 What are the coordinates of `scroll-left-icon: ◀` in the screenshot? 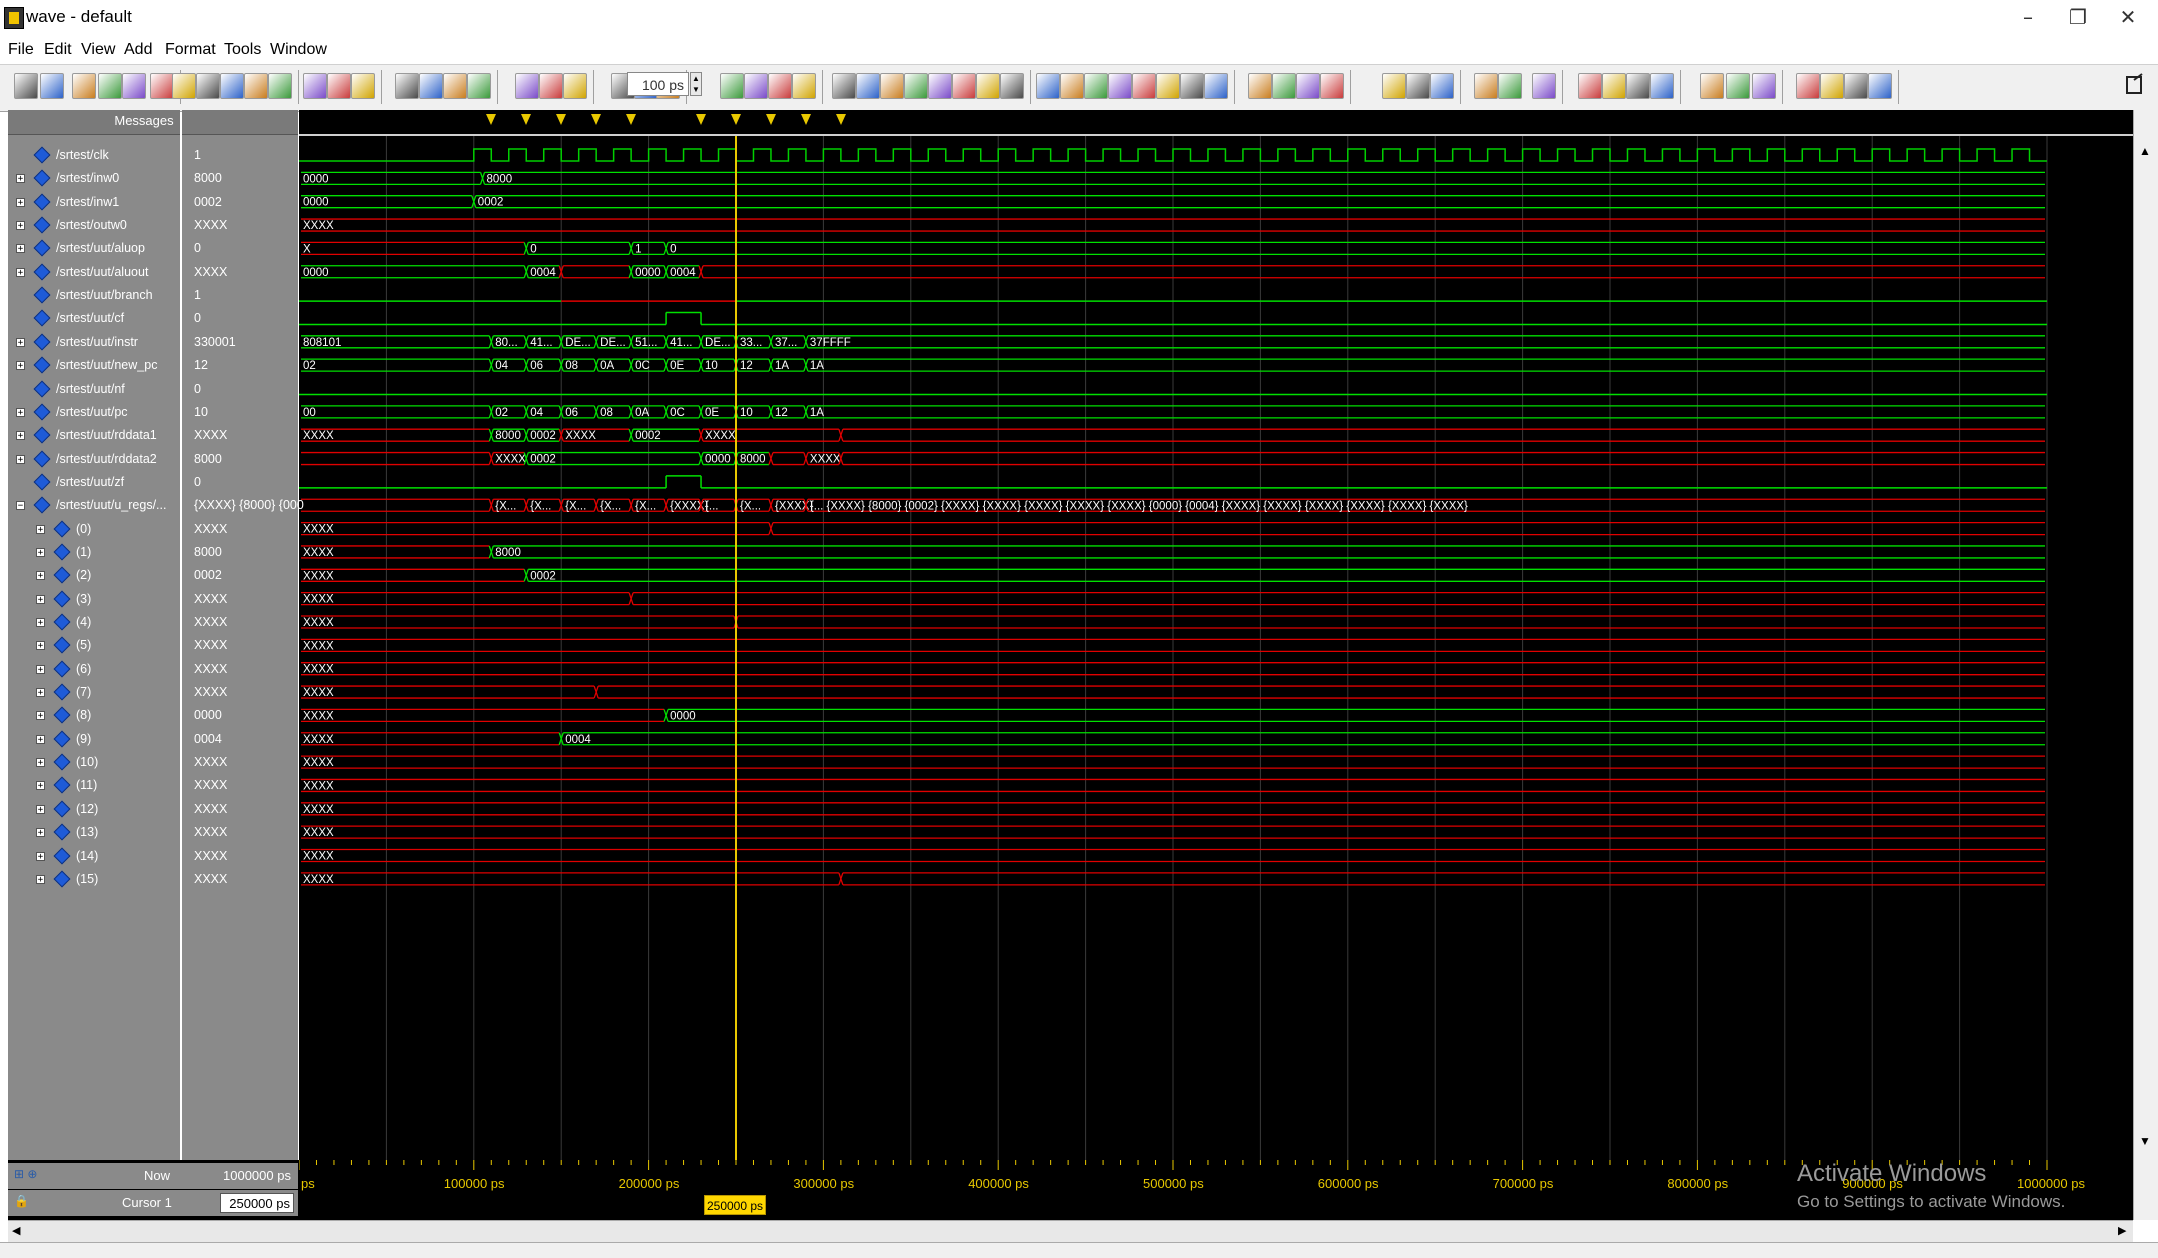 It's located at (16, 1230).